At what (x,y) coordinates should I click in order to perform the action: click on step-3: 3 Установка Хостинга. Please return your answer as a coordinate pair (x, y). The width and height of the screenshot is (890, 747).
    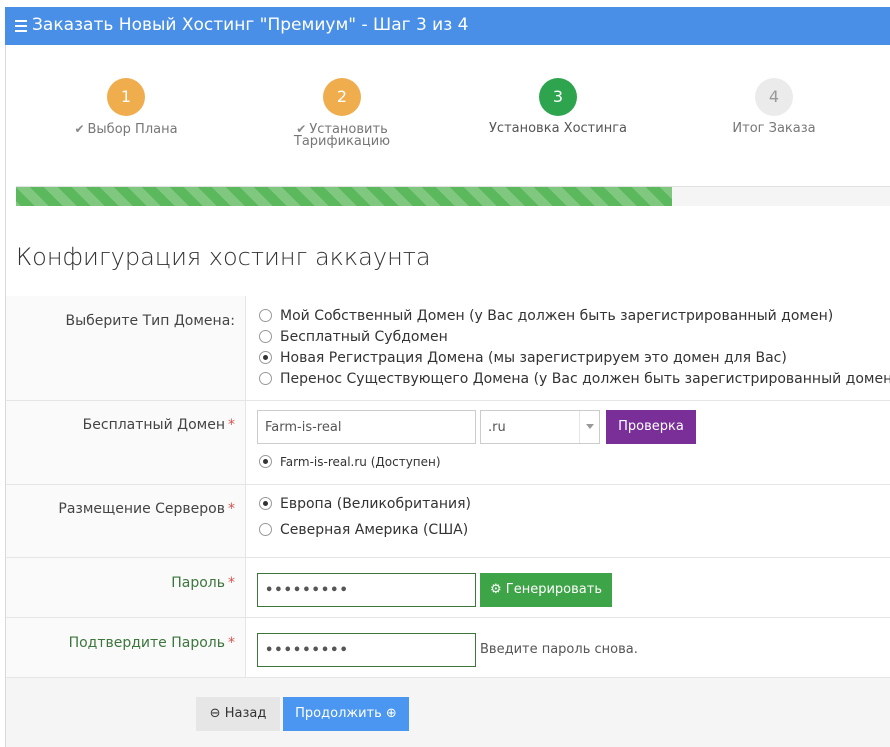
    Looking at the image, I should click on (558, 106).